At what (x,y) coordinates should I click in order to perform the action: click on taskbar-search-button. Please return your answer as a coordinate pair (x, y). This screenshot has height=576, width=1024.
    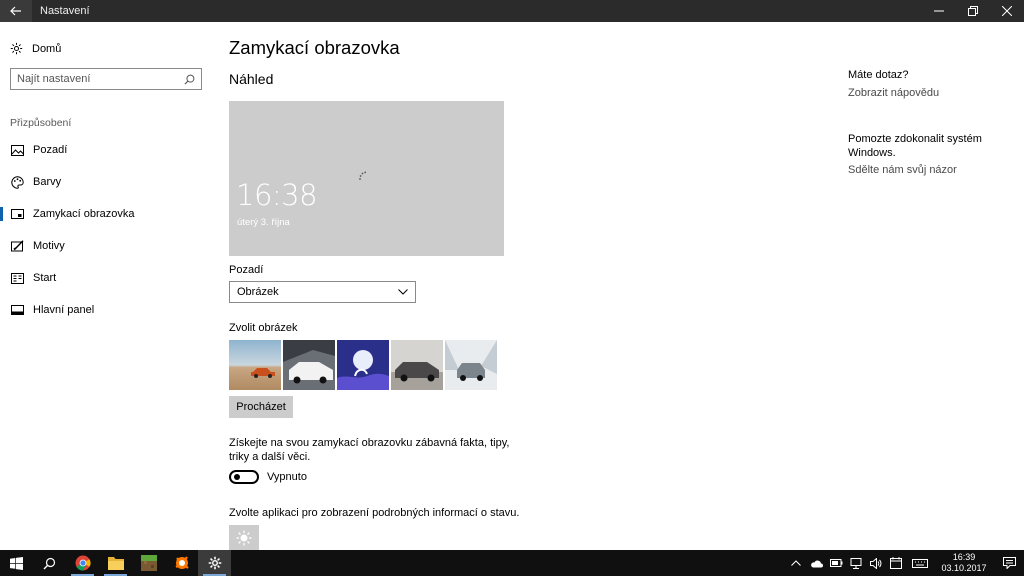
    Looking at the image, I should click on (49, 563).